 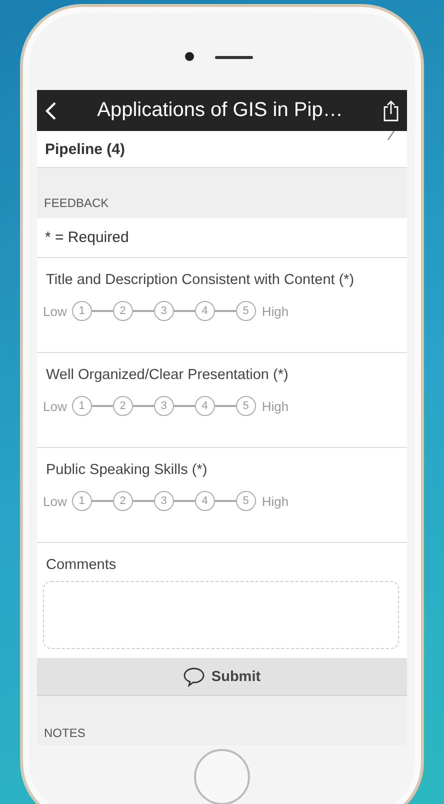 I want to click on question-label: Public Speaking Skills (*), so click(x=127, y=470).